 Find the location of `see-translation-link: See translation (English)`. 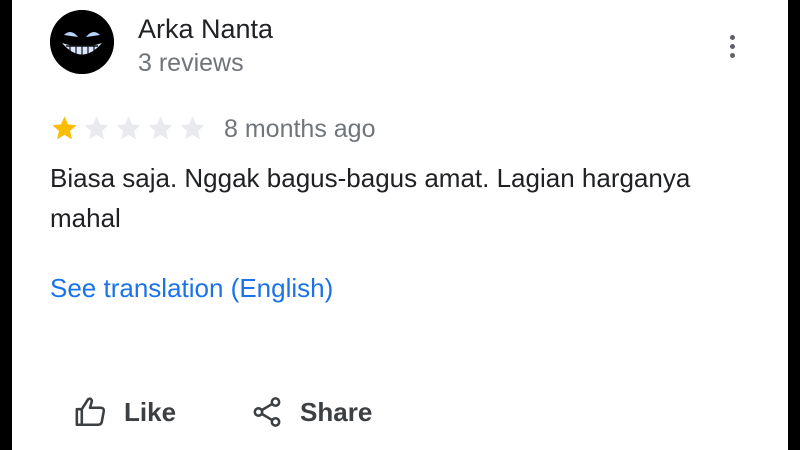

see-translation-link: See translation (English) is located at coordinates (191, 288).